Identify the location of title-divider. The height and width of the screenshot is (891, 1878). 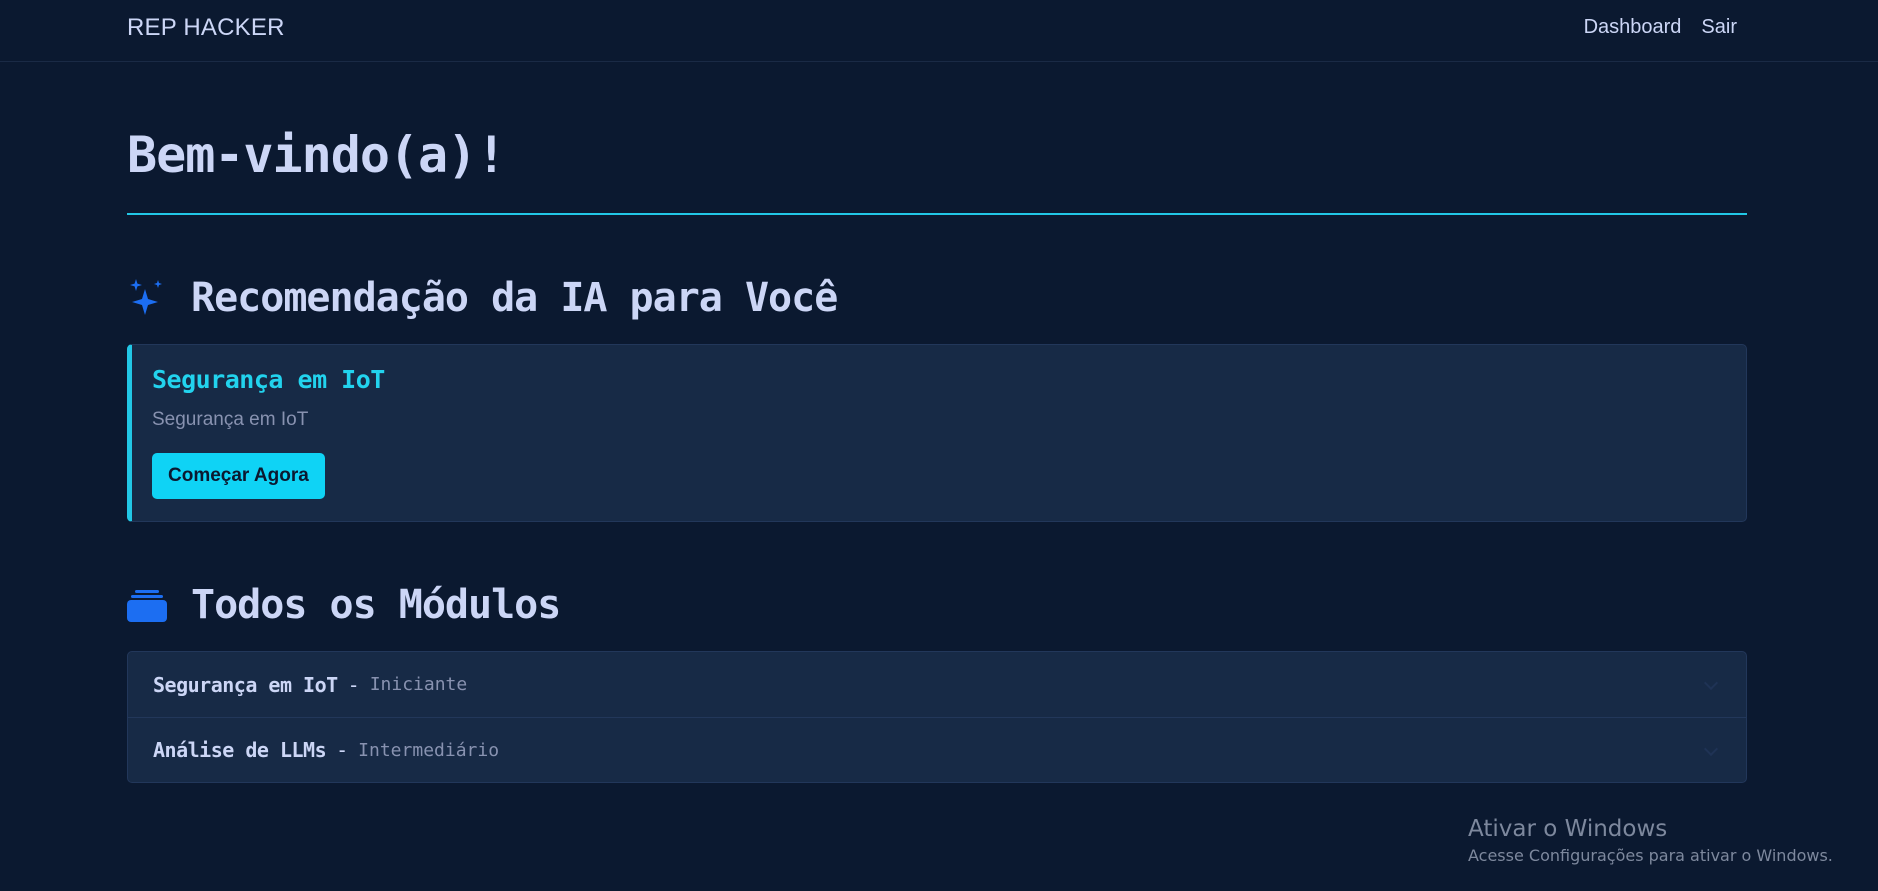
(937, 214).